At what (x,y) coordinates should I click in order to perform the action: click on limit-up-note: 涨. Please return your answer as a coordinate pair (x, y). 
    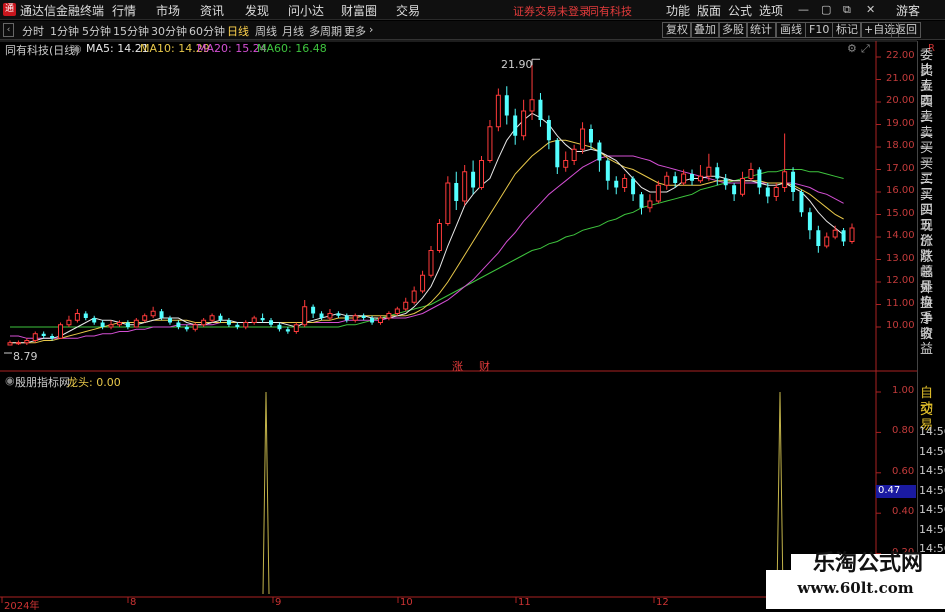
    Looking at the image, I should click on (457, 366).